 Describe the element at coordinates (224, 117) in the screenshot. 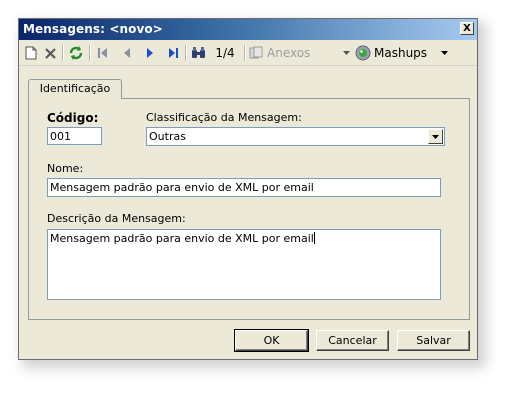

I see `classification-label: Classificação da Mensagem:` at that location.